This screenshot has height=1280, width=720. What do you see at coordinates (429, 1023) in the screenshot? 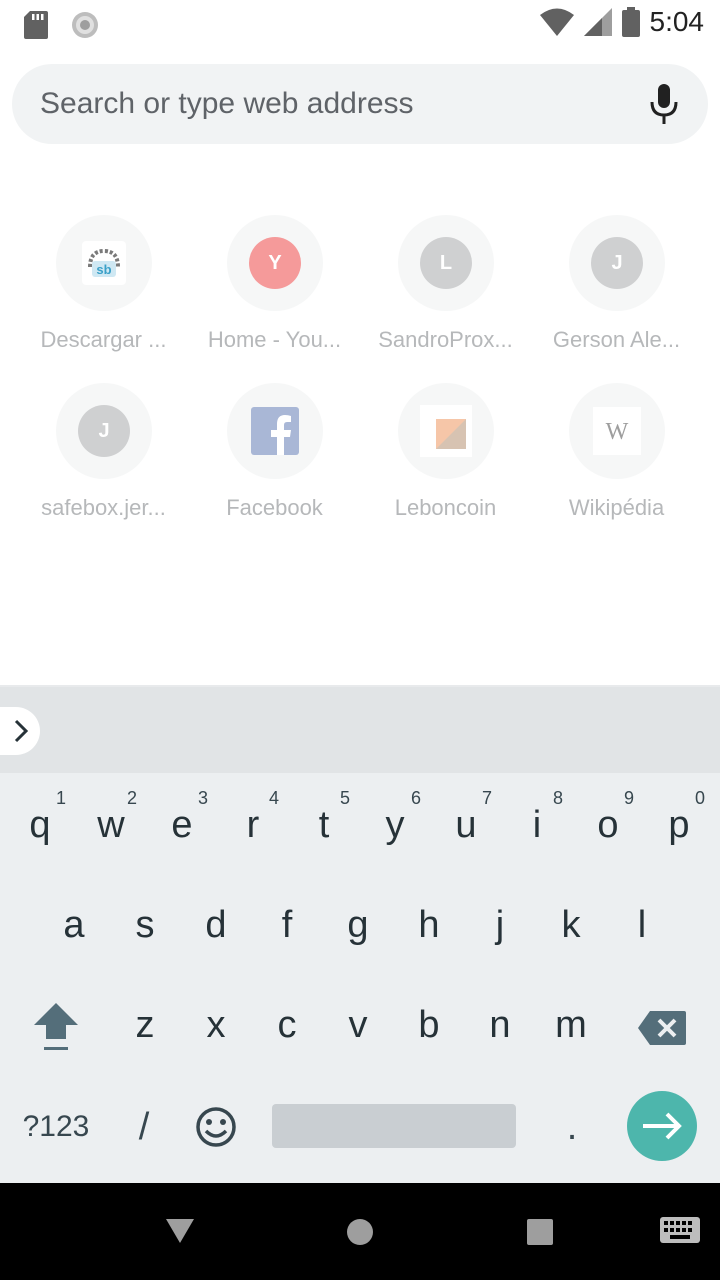
I see `key-b: b` at bounding box center [429, 1023].